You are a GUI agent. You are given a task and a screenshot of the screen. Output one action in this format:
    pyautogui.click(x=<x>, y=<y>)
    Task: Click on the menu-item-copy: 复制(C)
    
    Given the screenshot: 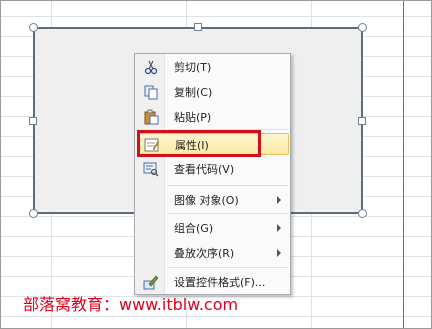 What is the action you would take?
    pyautogui.click(x=213, y=92)
    